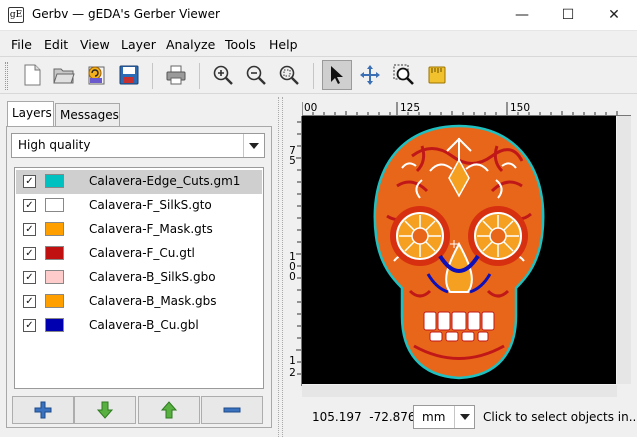 The width and height of the screenshot is (637, 437). Describe the element at coordinates (404, 75) in the screenshot. I see `zoom-area-icon` at that location.